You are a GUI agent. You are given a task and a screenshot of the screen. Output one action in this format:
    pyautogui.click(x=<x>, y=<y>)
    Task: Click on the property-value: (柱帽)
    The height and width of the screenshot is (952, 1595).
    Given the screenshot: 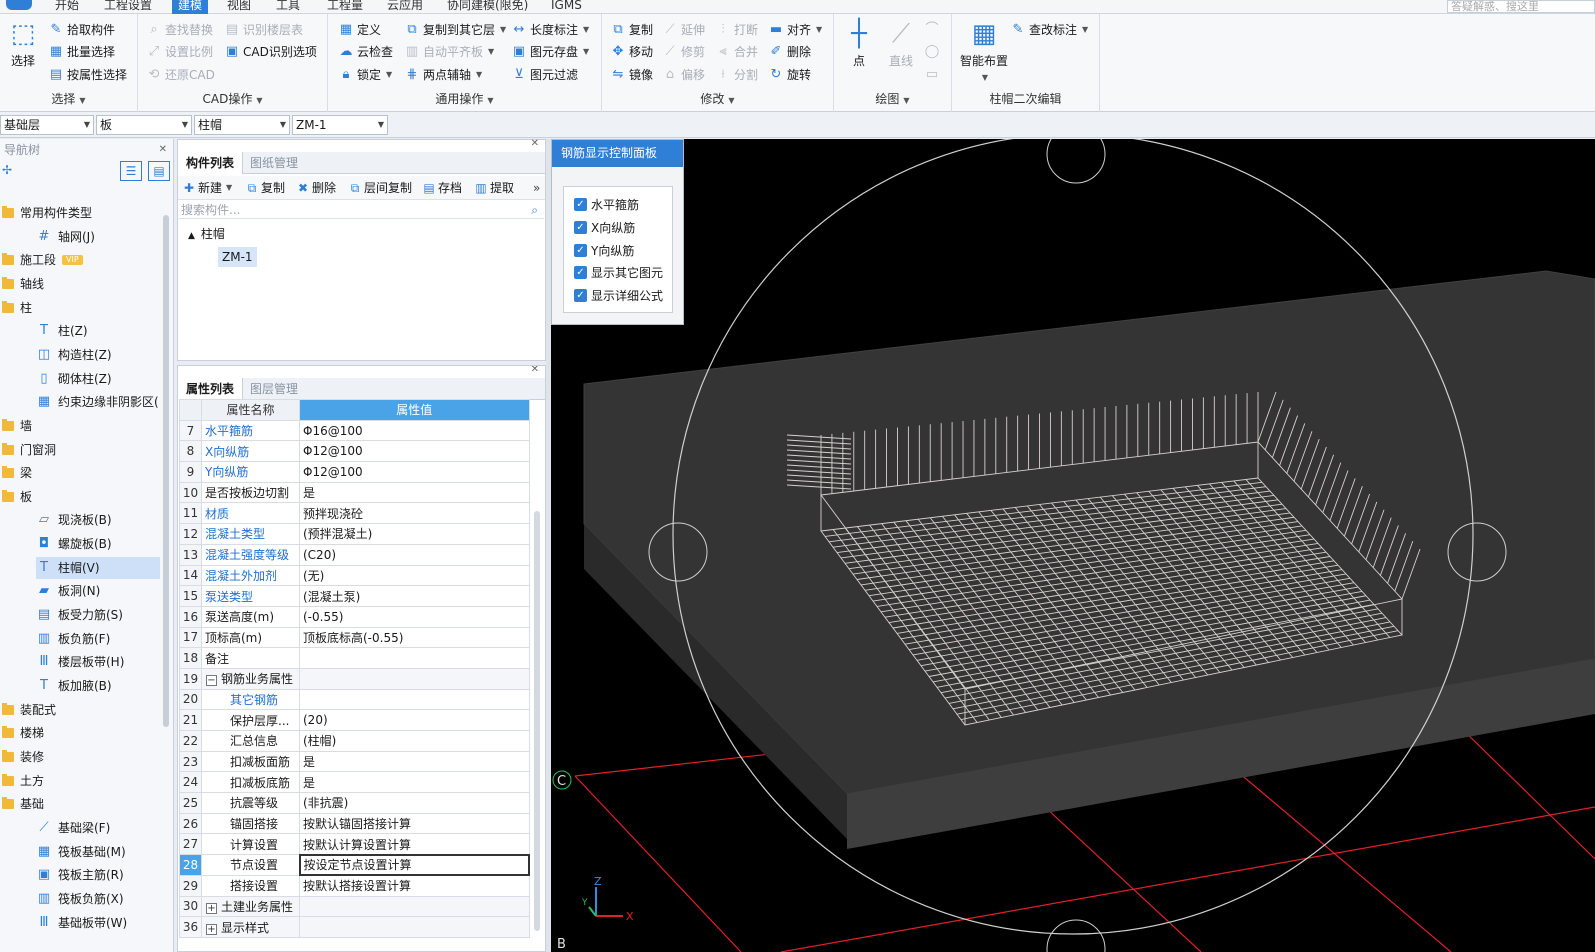 What is the action you would take?
    pyautogui.click(x=414, y=741)
    